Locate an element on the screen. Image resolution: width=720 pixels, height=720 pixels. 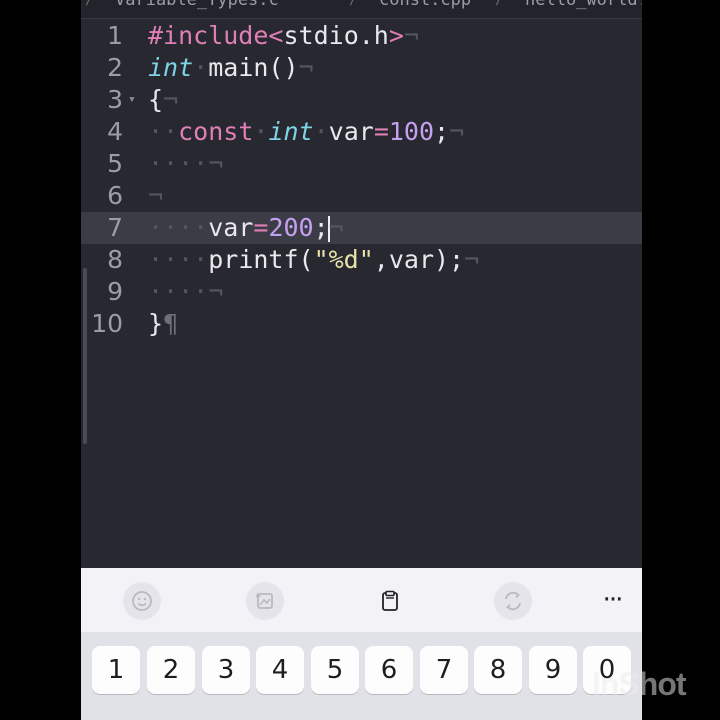
code-line: 2 int·main()¬ is located at coordinates (361, 68).